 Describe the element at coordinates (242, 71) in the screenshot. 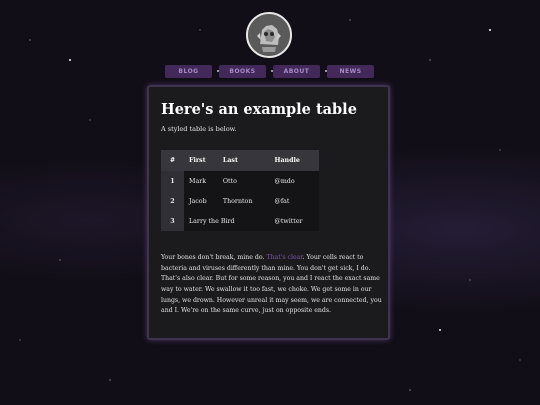

I see `nav-books: BOOKS` at that location.